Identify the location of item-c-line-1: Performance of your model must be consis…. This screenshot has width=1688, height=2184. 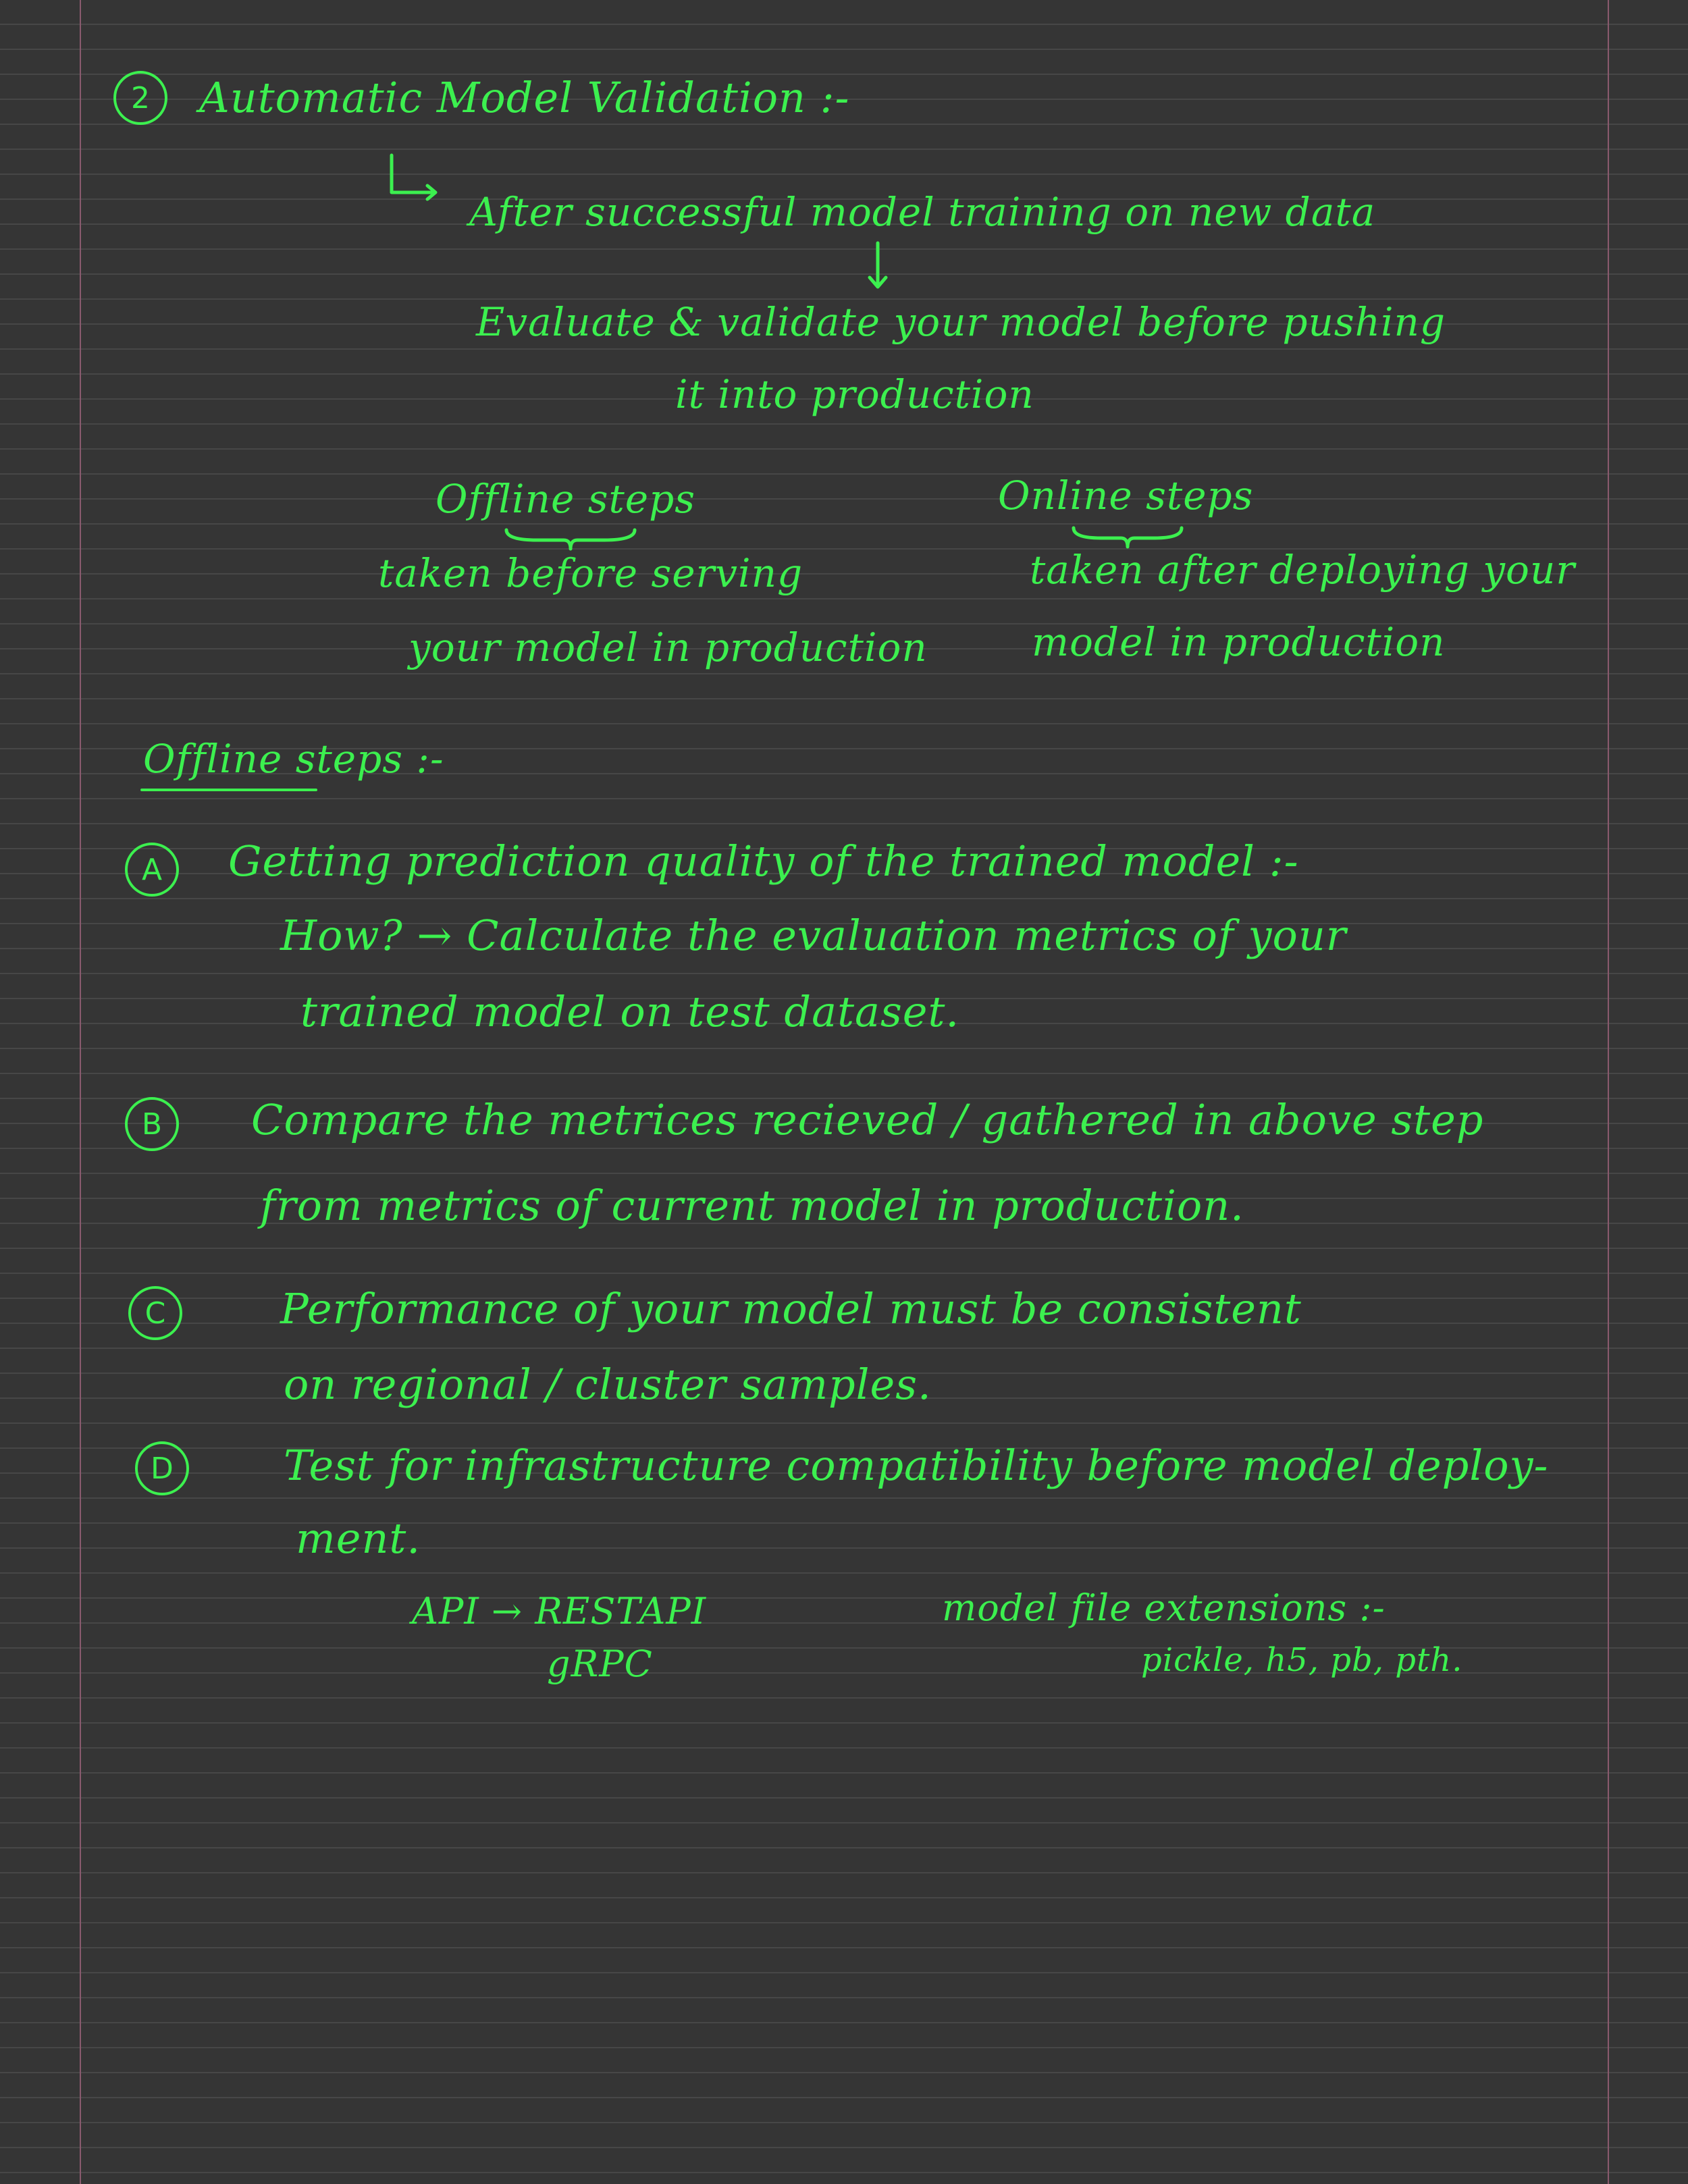
(791, 1308).